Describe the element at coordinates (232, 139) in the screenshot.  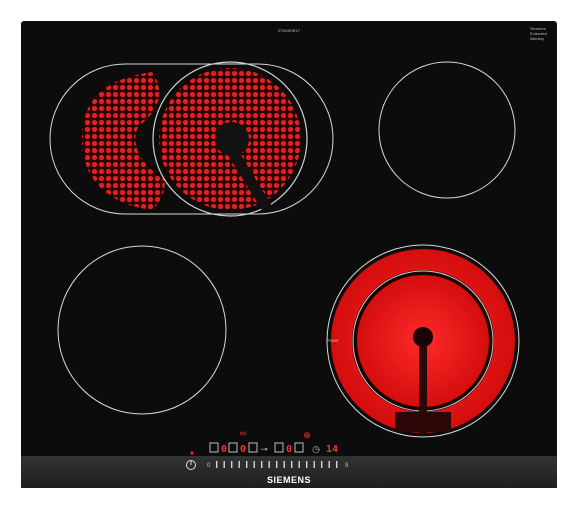
I see `oval-center-sensor` at that location.